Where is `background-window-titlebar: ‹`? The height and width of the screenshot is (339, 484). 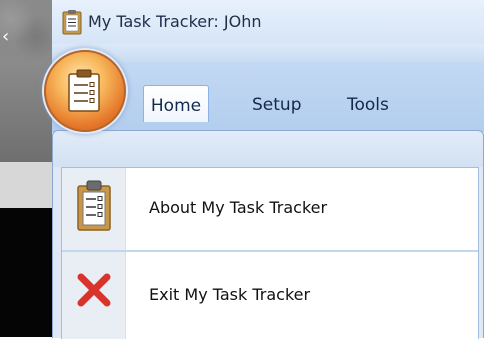
background-window-titlebar: ‹ is located at coordinates (26, 31).